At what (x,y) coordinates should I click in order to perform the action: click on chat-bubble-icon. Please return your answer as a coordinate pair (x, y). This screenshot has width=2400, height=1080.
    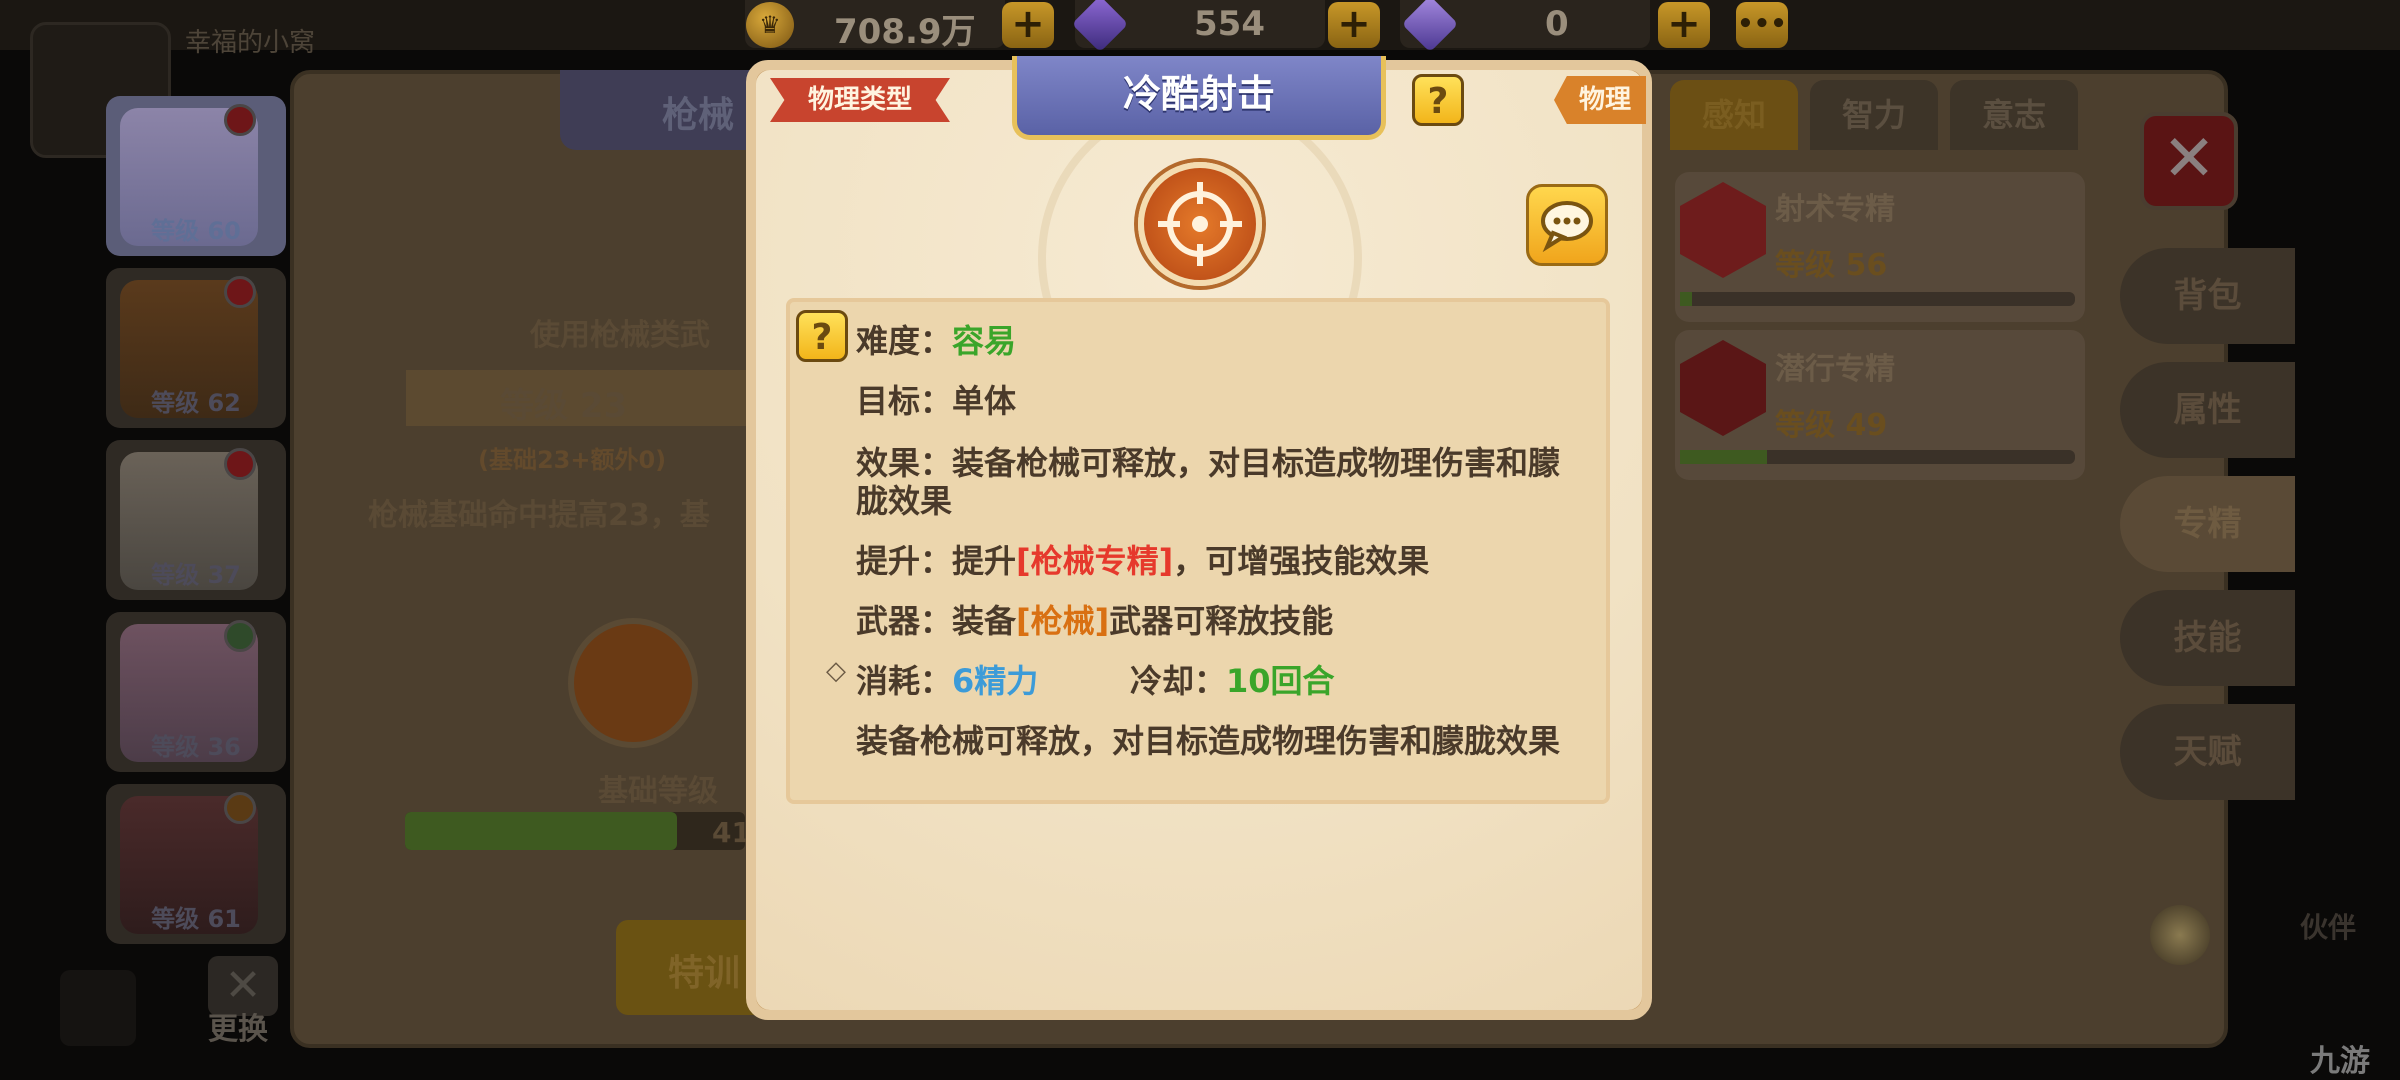
    Looking at the image, I should click on (1567, 225).